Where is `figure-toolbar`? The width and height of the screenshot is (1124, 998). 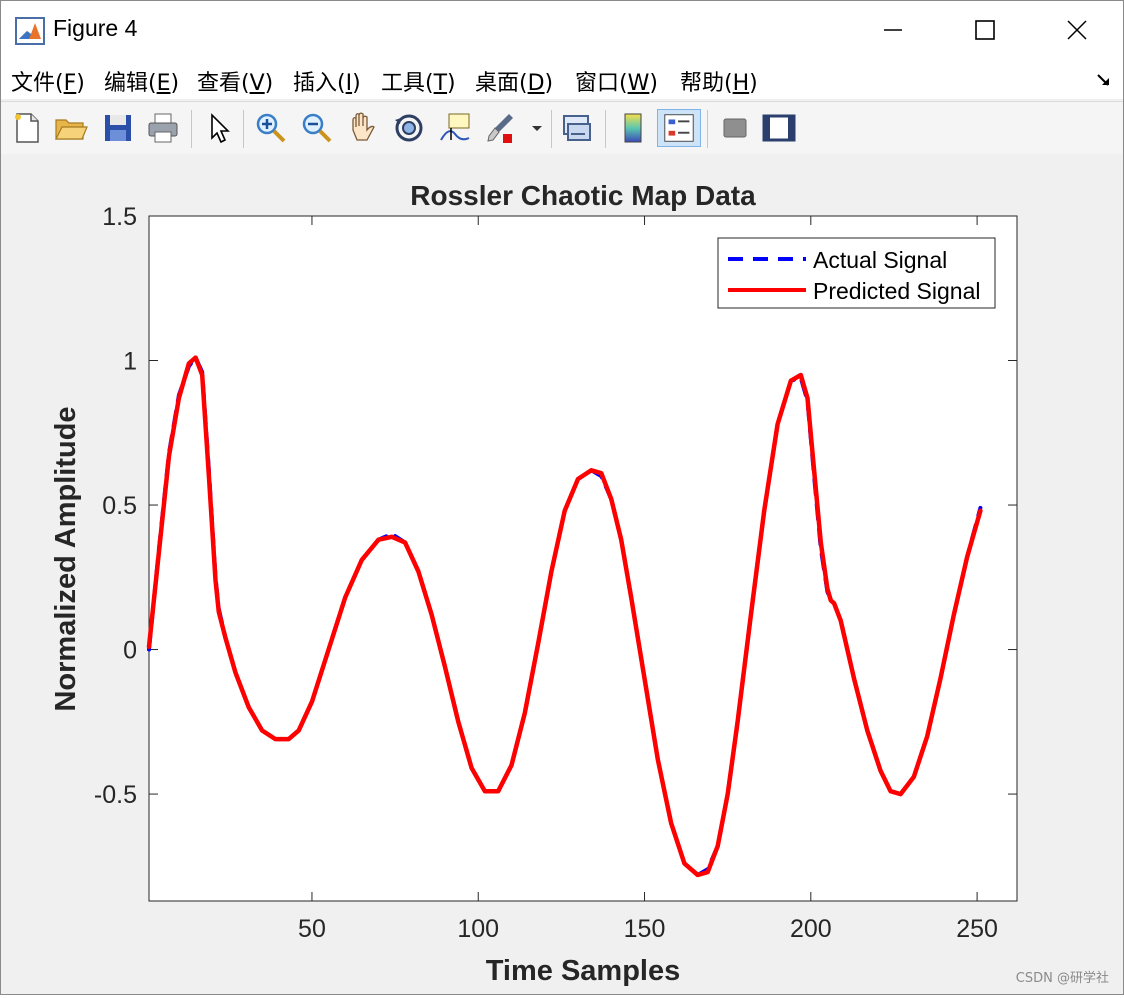
figure-toolbar is located at coordinates (562, 128).